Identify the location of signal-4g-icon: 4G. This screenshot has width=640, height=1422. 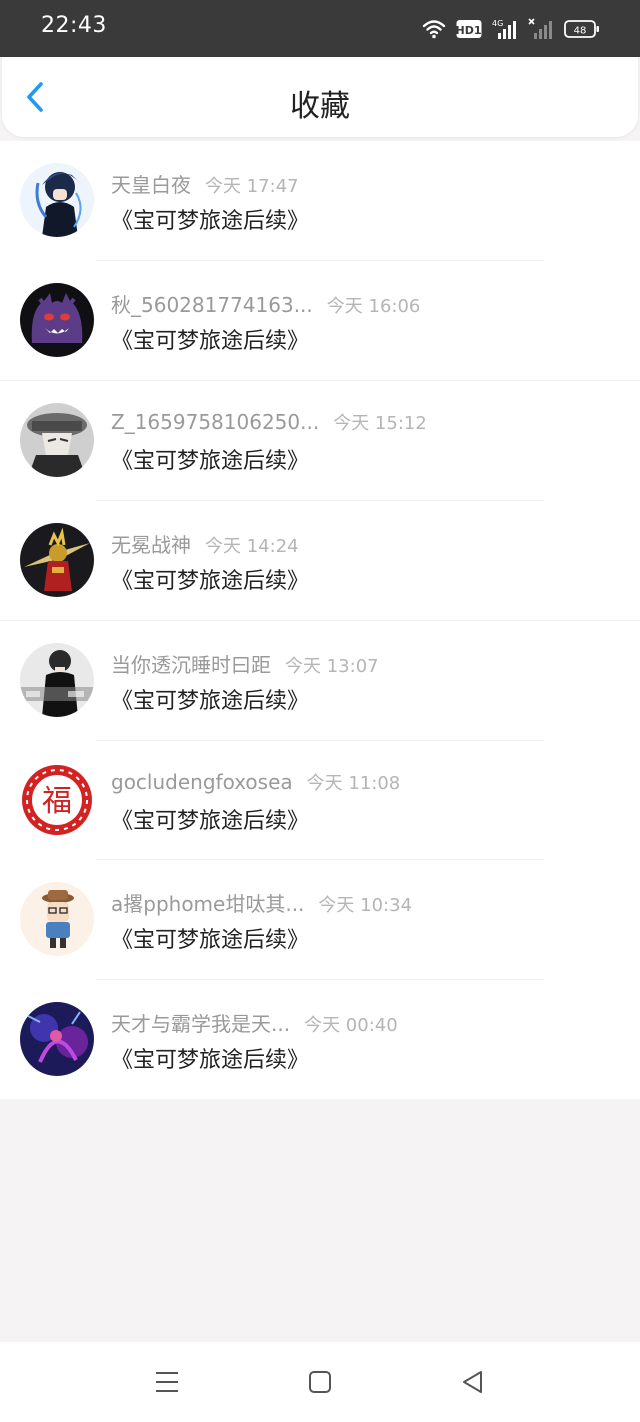
(505, 29).